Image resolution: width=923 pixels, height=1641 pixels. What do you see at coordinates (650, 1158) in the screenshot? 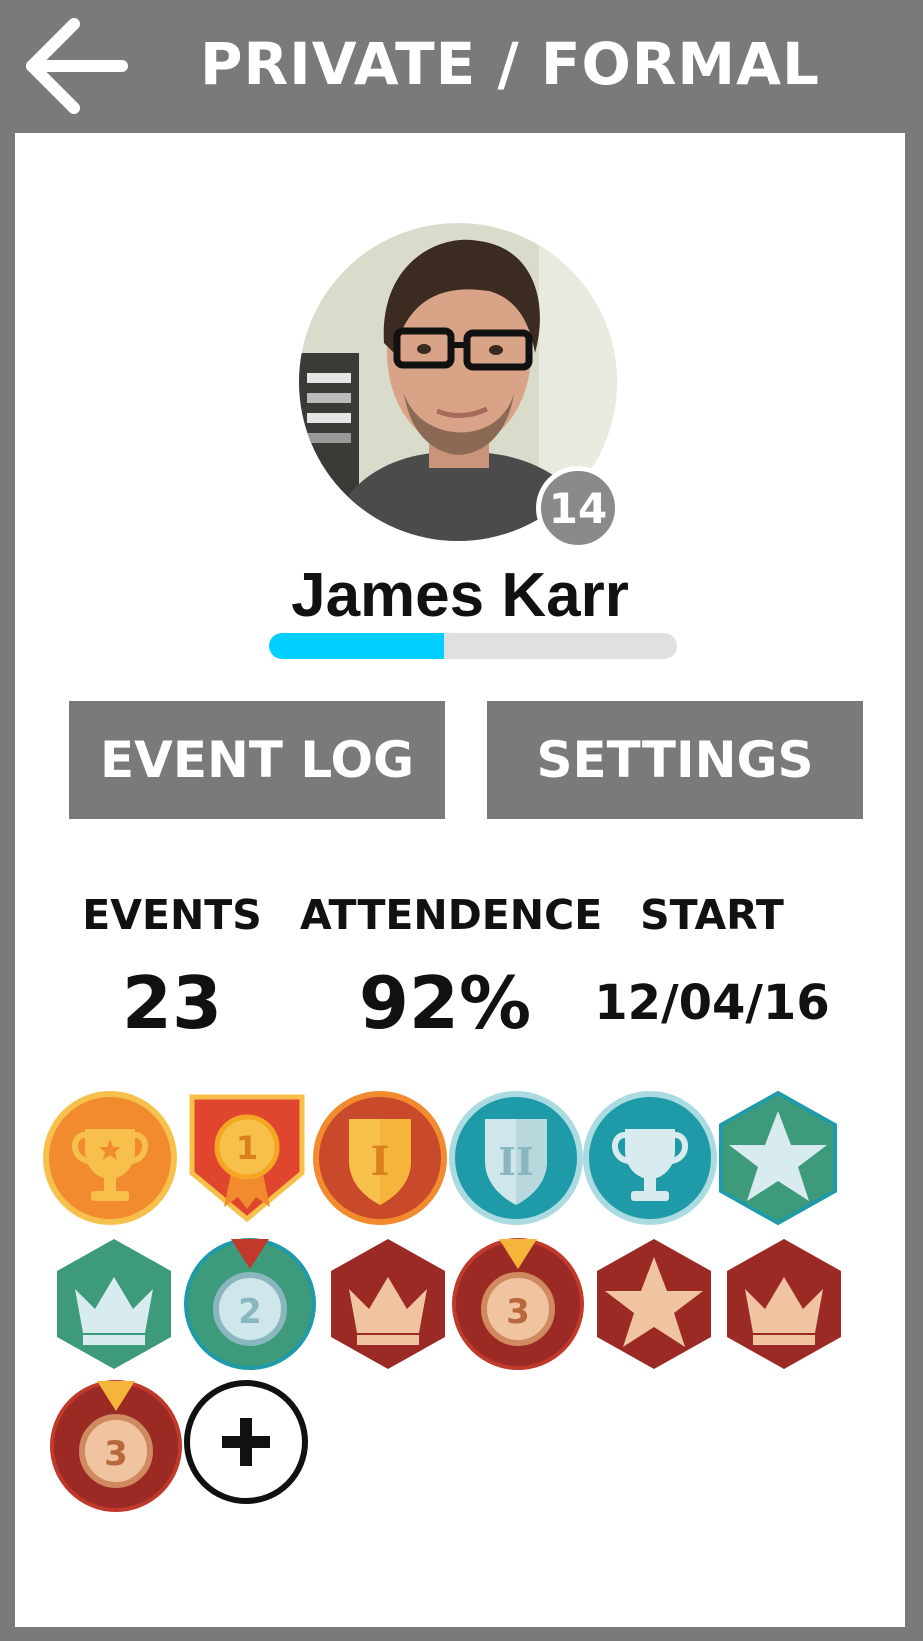
I see `silver-trophy-icon` at bounding box center [650, 1158].